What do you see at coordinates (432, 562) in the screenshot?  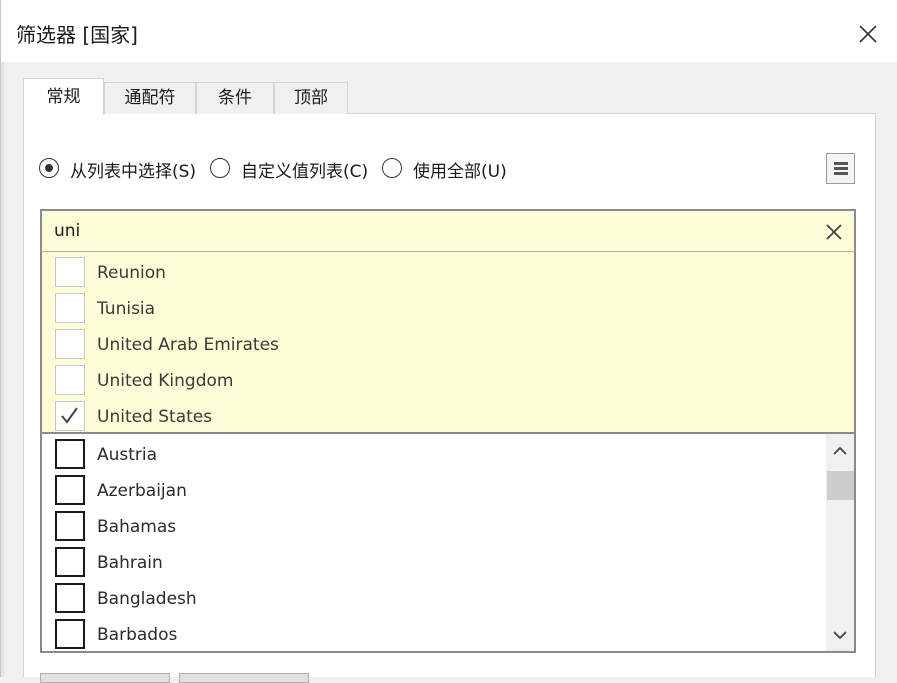 I see `list-item-bahrain: Bahrain` at bounding box center [432, 562].